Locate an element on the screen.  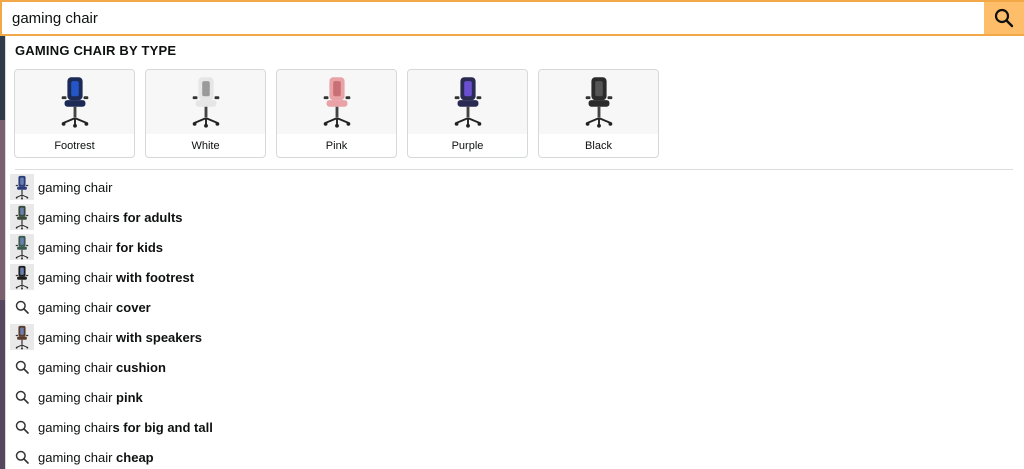
suggestion-item: gaming chair cushion is located at coordinates (515, 367).